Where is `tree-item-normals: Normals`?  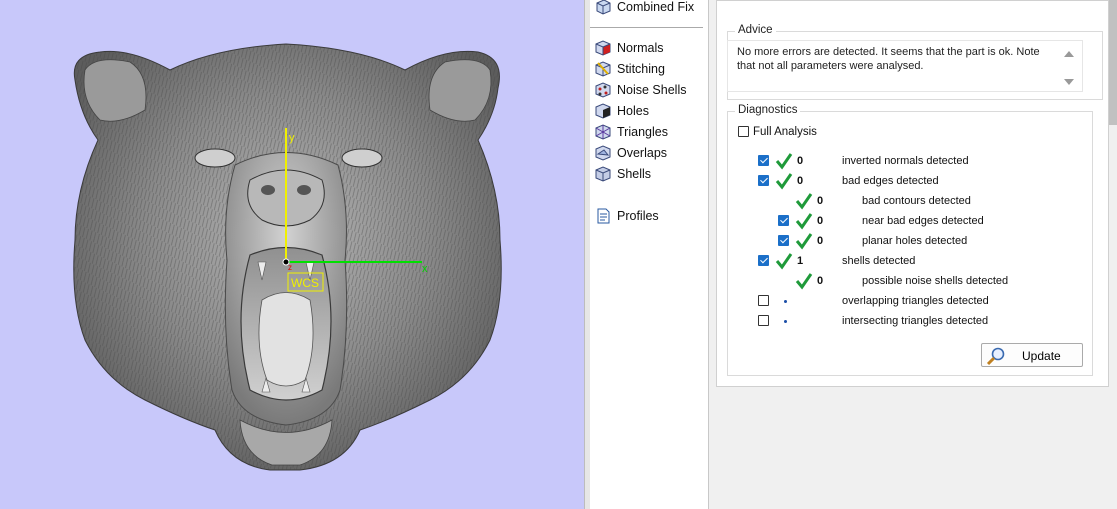
tree-item-normals: Normals is located at coordinates (629, 48).